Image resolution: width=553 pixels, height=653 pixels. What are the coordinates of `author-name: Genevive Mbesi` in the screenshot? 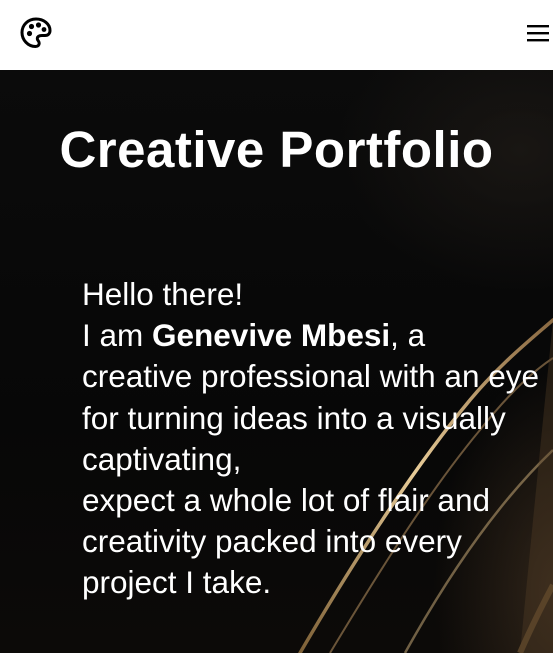 It's located at (271, 335).